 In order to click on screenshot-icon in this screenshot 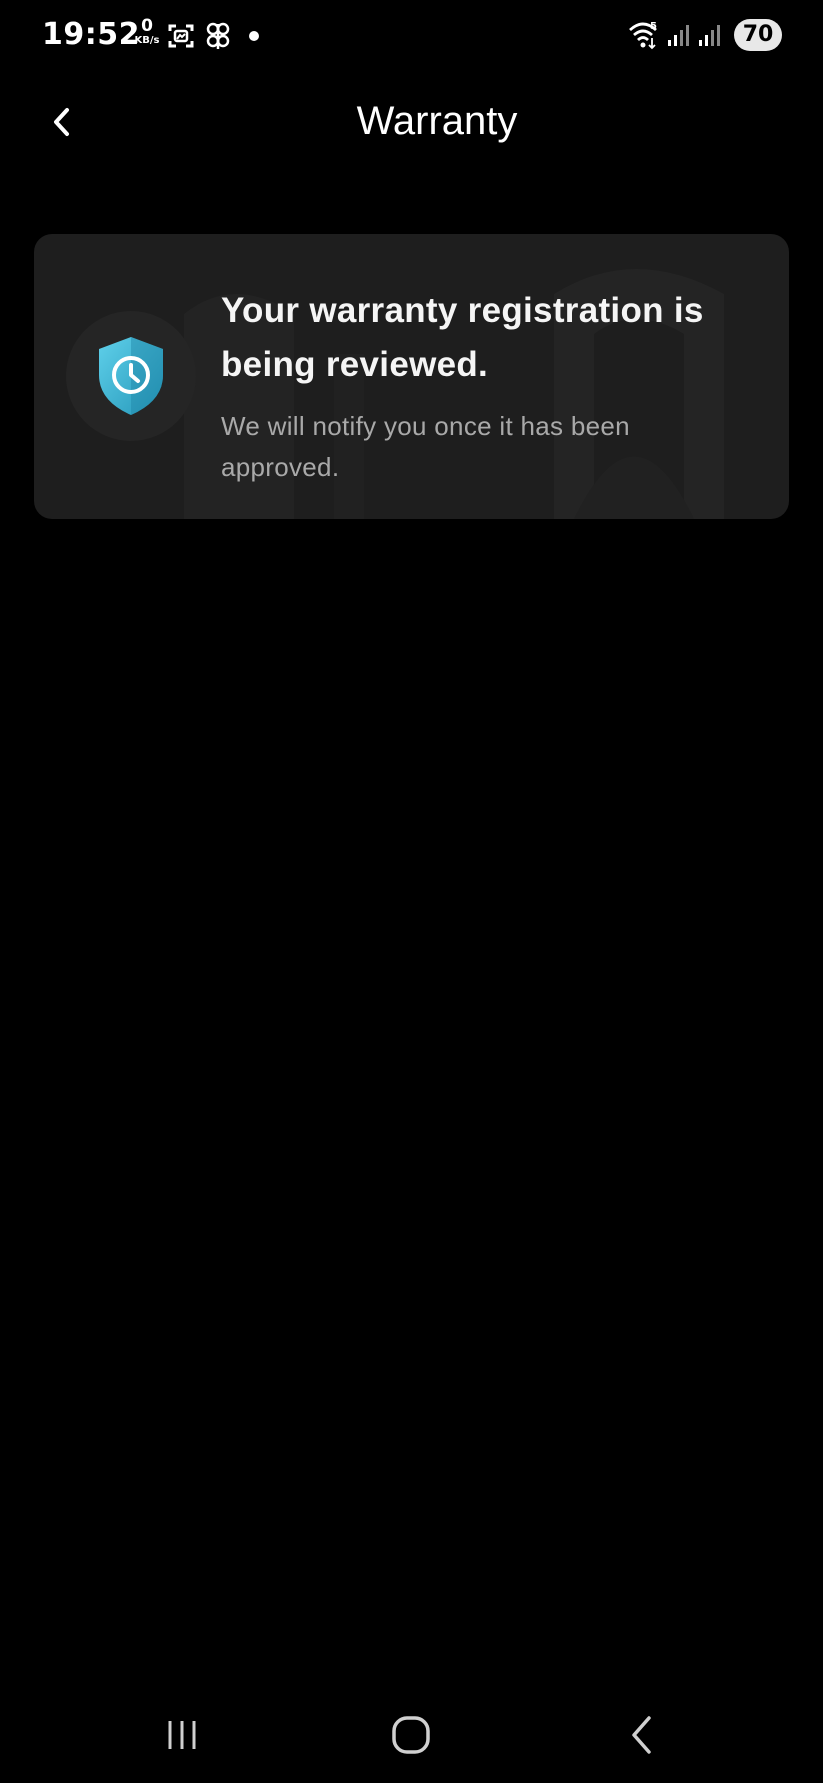, I will do `click(181, 38)`.